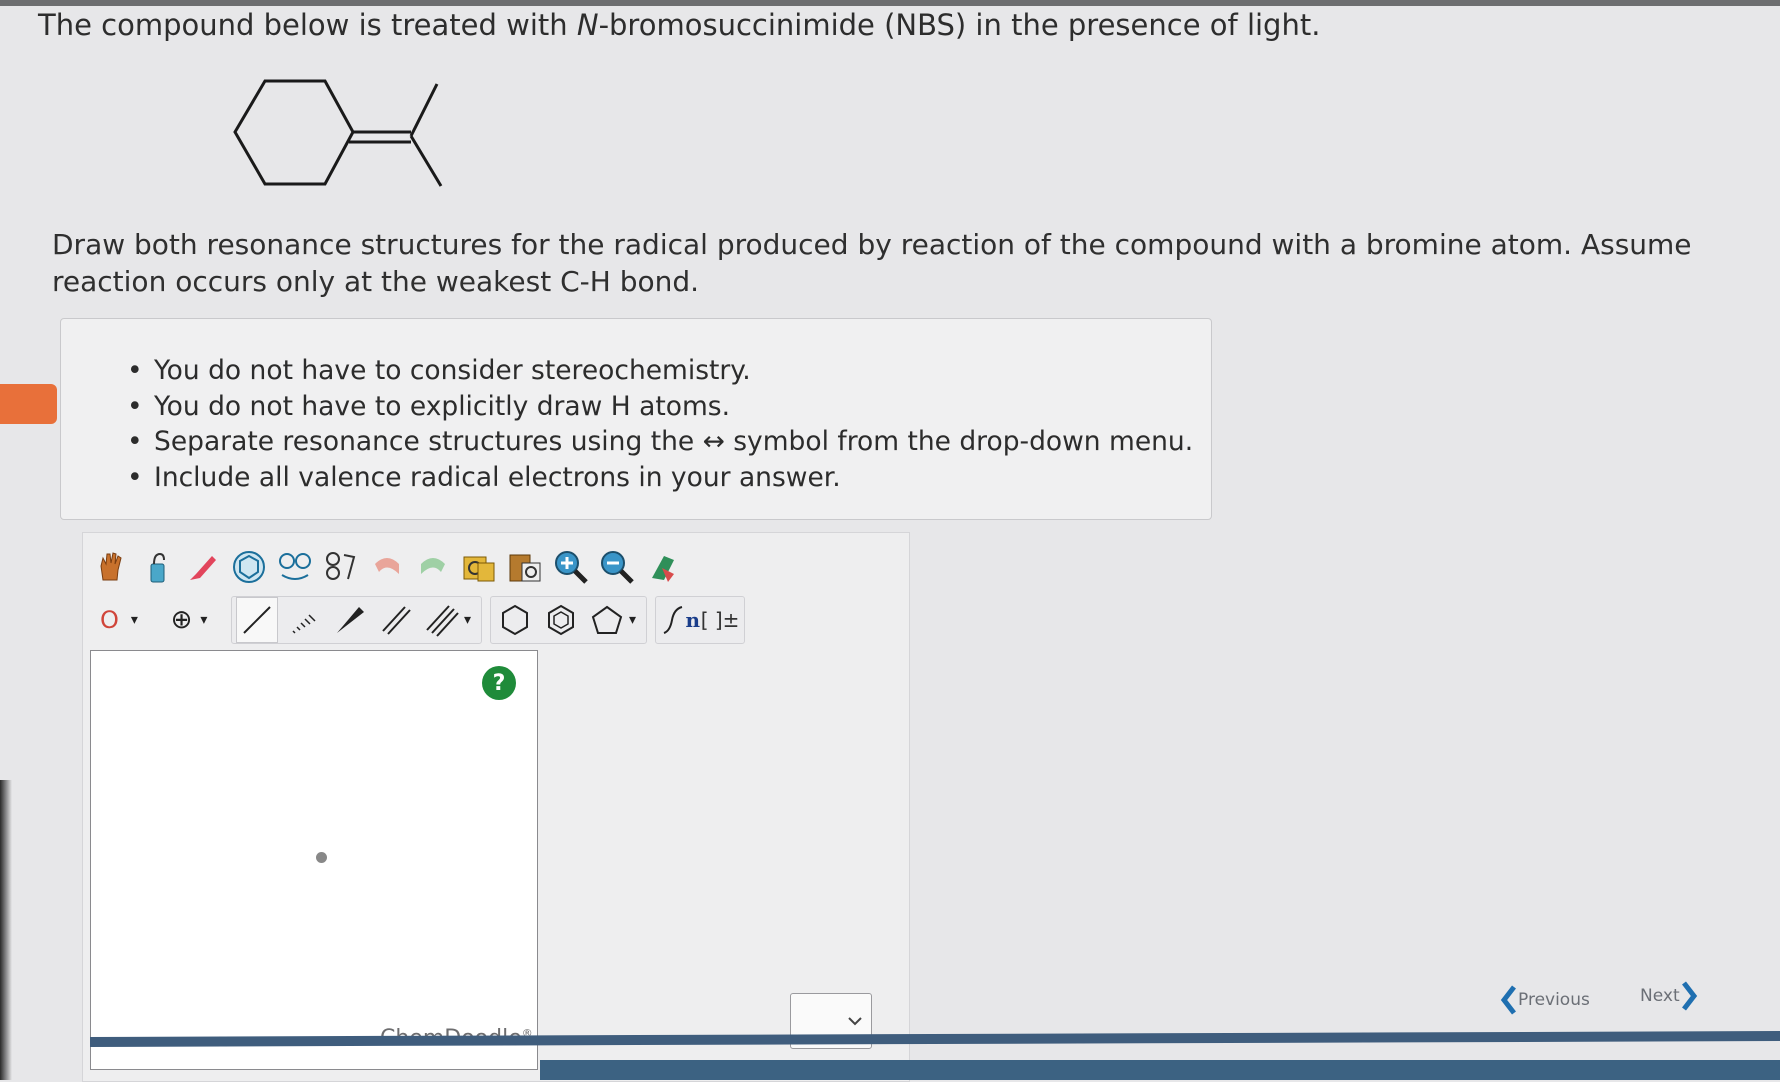 Image resolution: width=1780 pixels, height=1082 pixels. I want to click on question-italic-n: N, so click(587, 25).